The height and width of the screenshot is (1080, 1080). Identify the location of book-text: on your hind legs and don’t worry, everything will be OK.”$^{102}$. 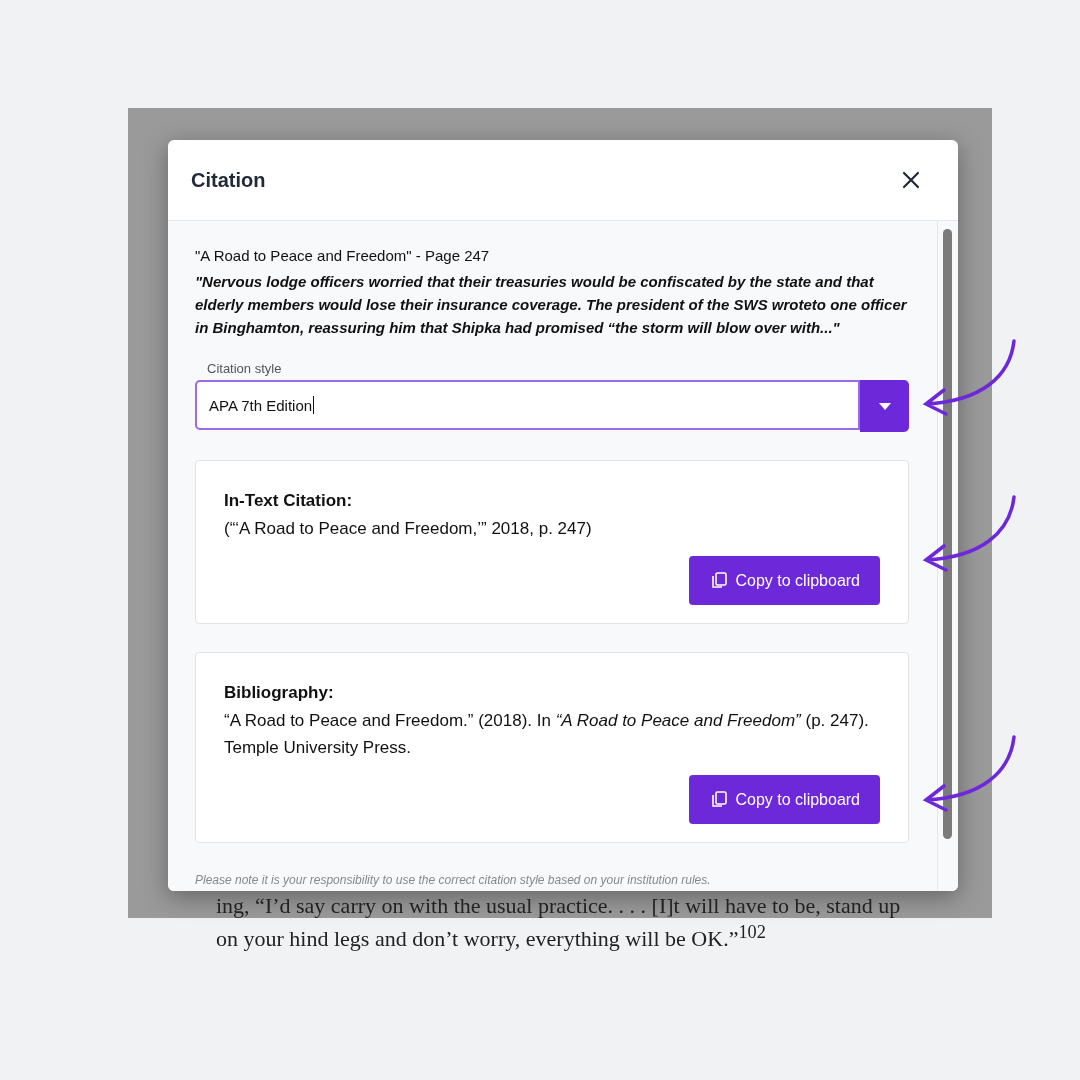
(491, 937).